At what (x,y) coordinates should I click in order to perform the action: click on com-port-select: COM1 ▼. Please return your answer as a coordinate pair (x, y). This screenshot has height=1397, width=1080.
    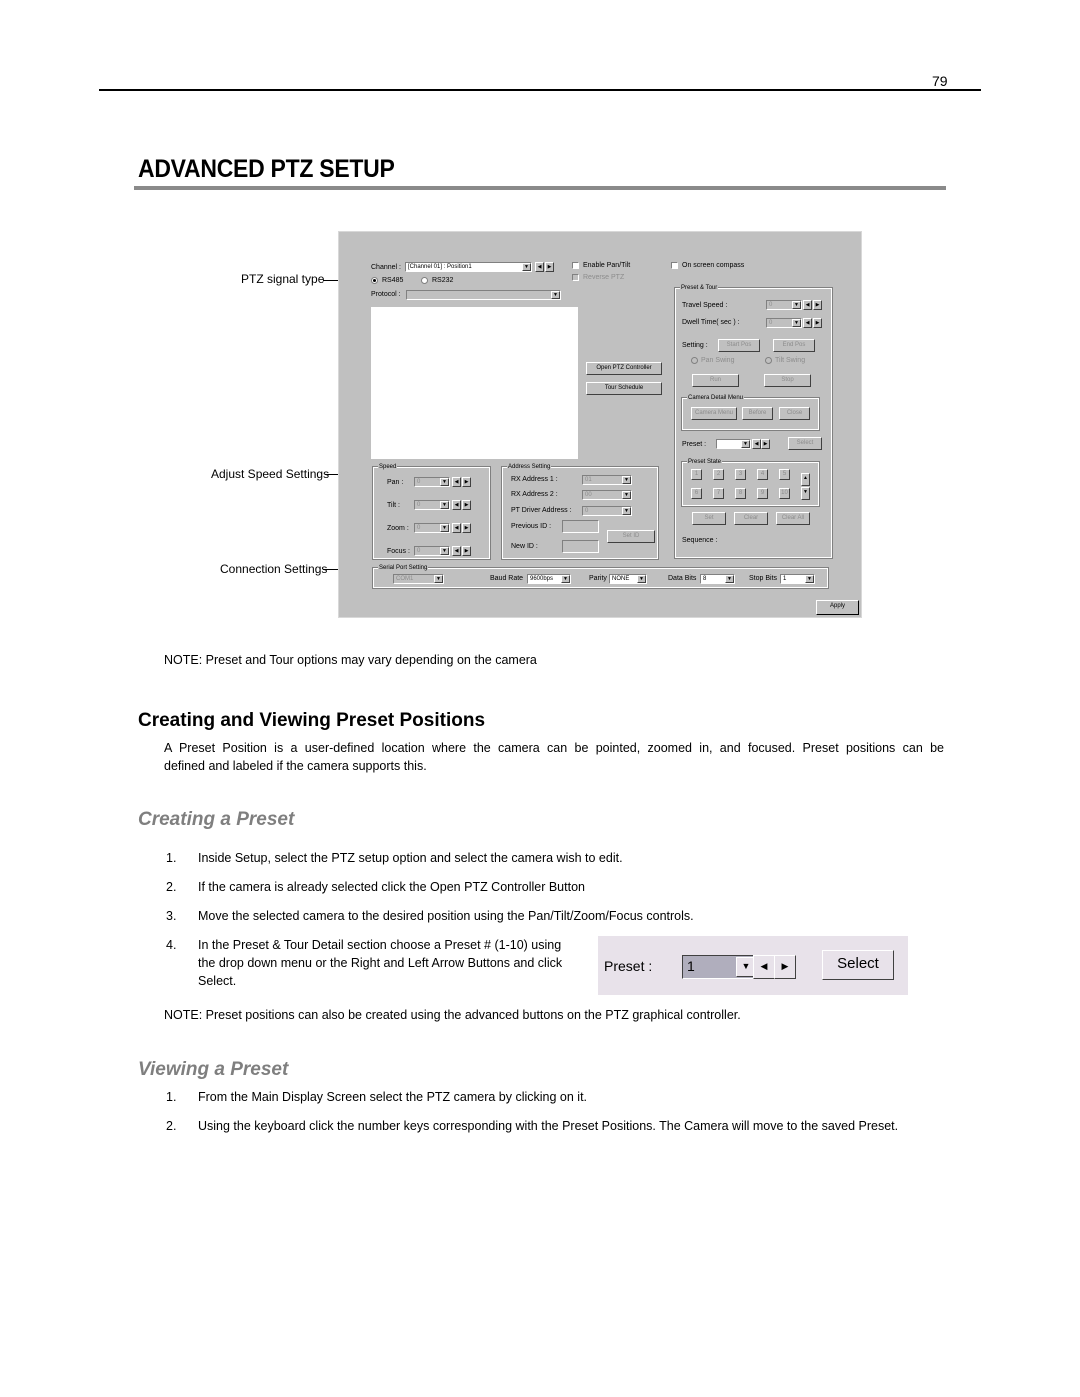
    Looking at the image, I should click on (418, 579).